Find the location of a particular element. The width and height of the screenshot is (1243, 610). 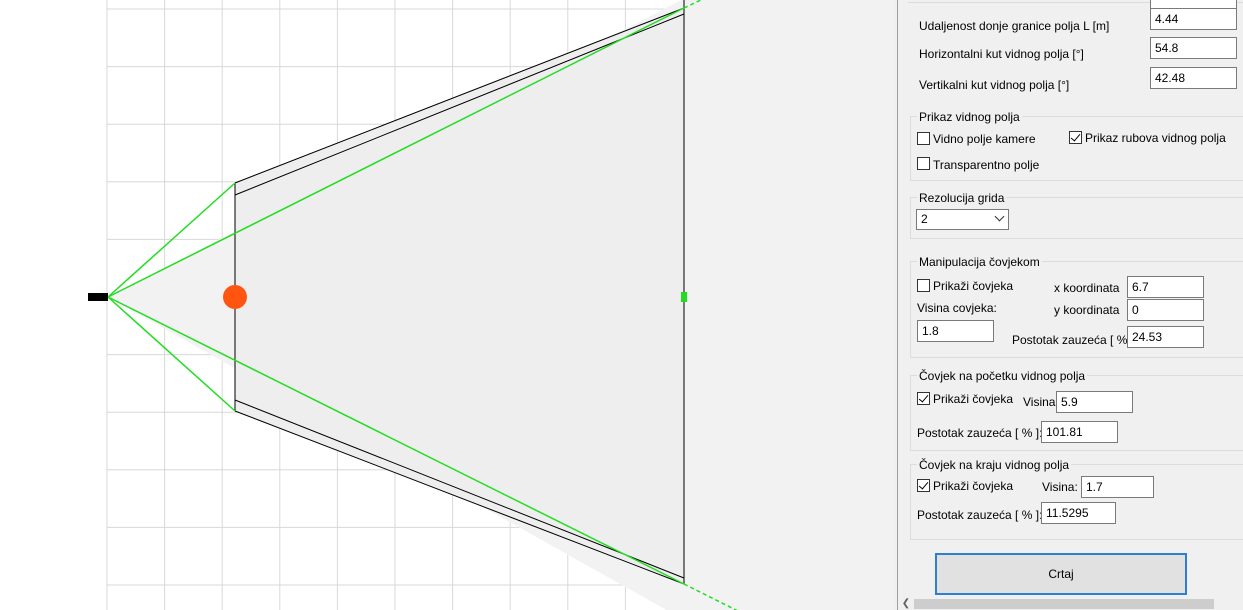

person-height-label: Visina covjeka: is located at coordinates (957, 308).